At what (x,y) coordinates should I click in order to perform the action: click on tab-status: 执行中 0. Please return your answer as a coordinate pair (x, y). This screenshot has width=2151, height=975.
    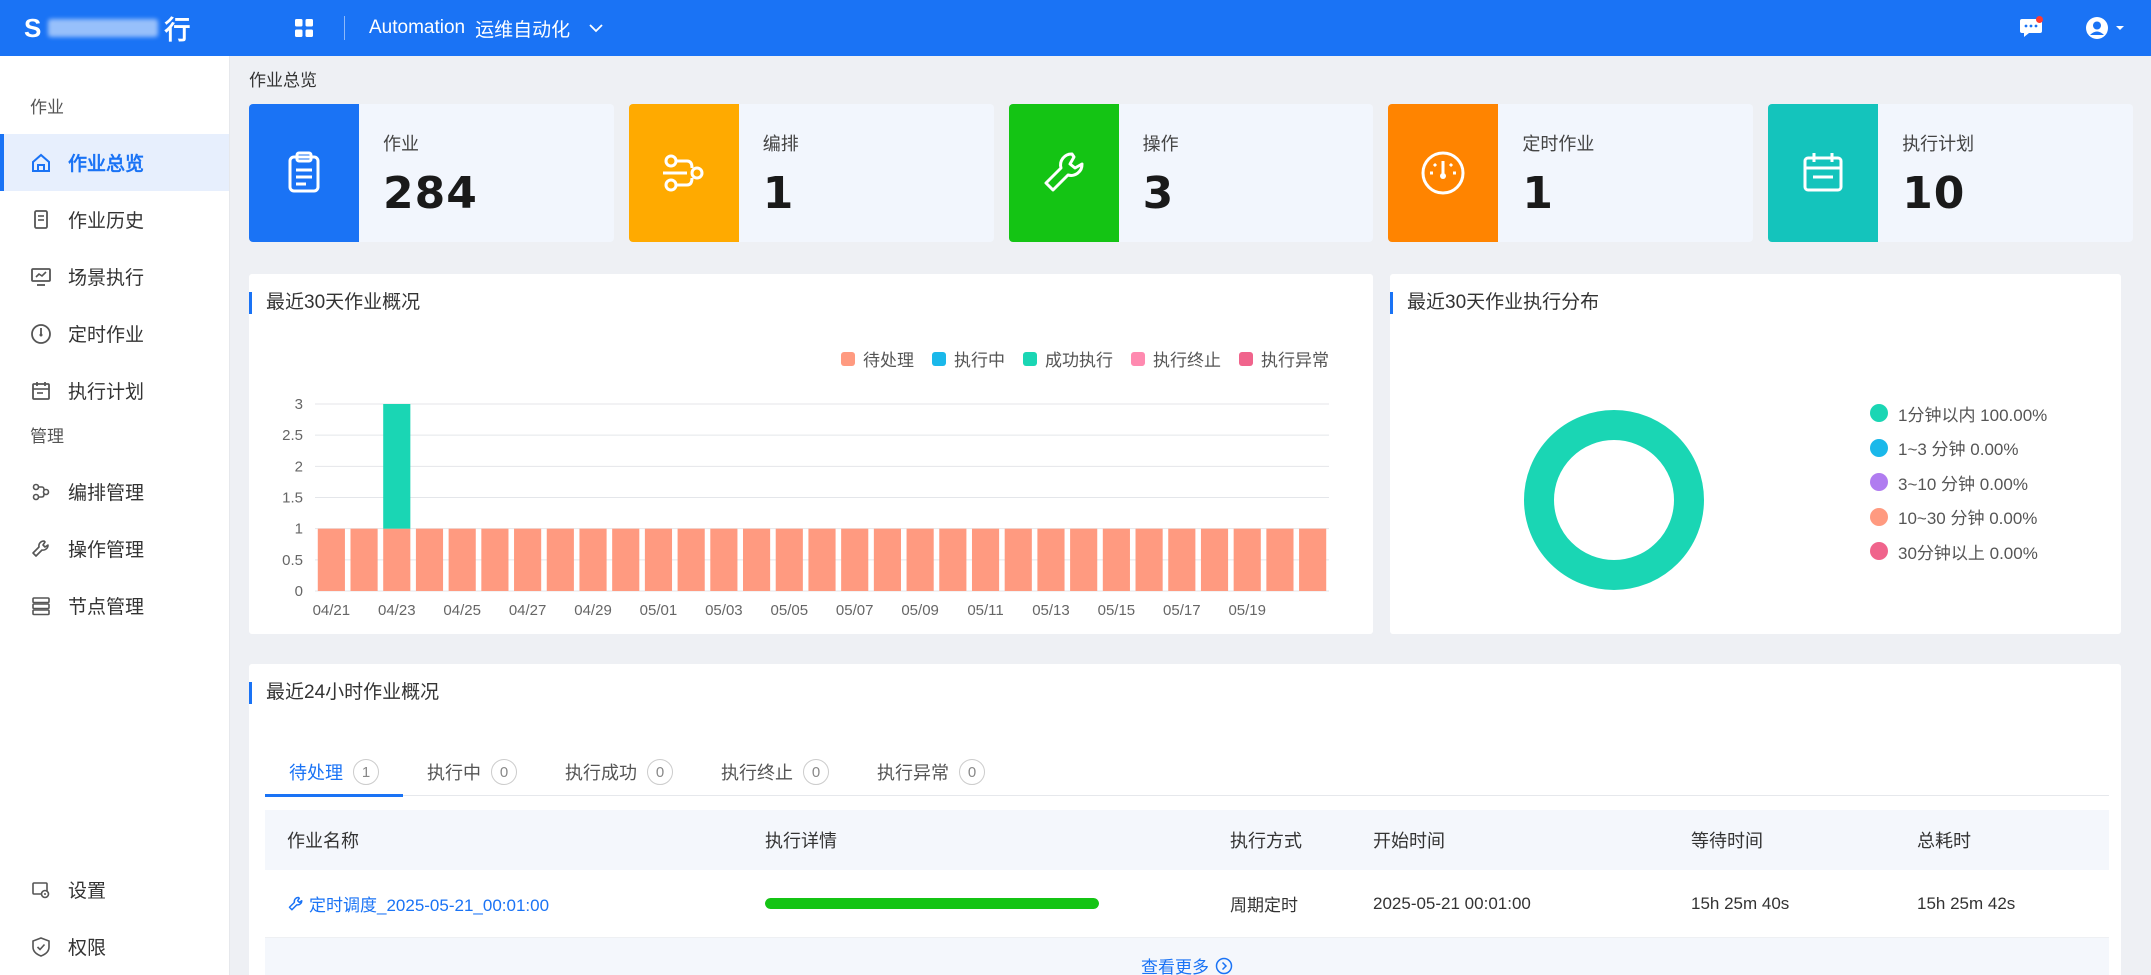
    Looking at the image, I should click on (472, 772).